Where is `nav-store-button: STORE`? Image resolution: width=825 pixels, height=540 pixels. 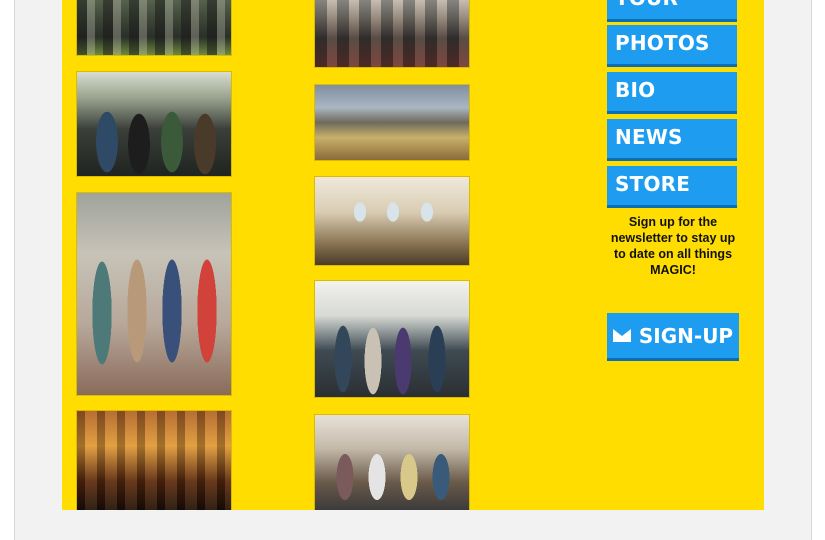 nav-store-button: STORE is located at coordinates (672, 187).